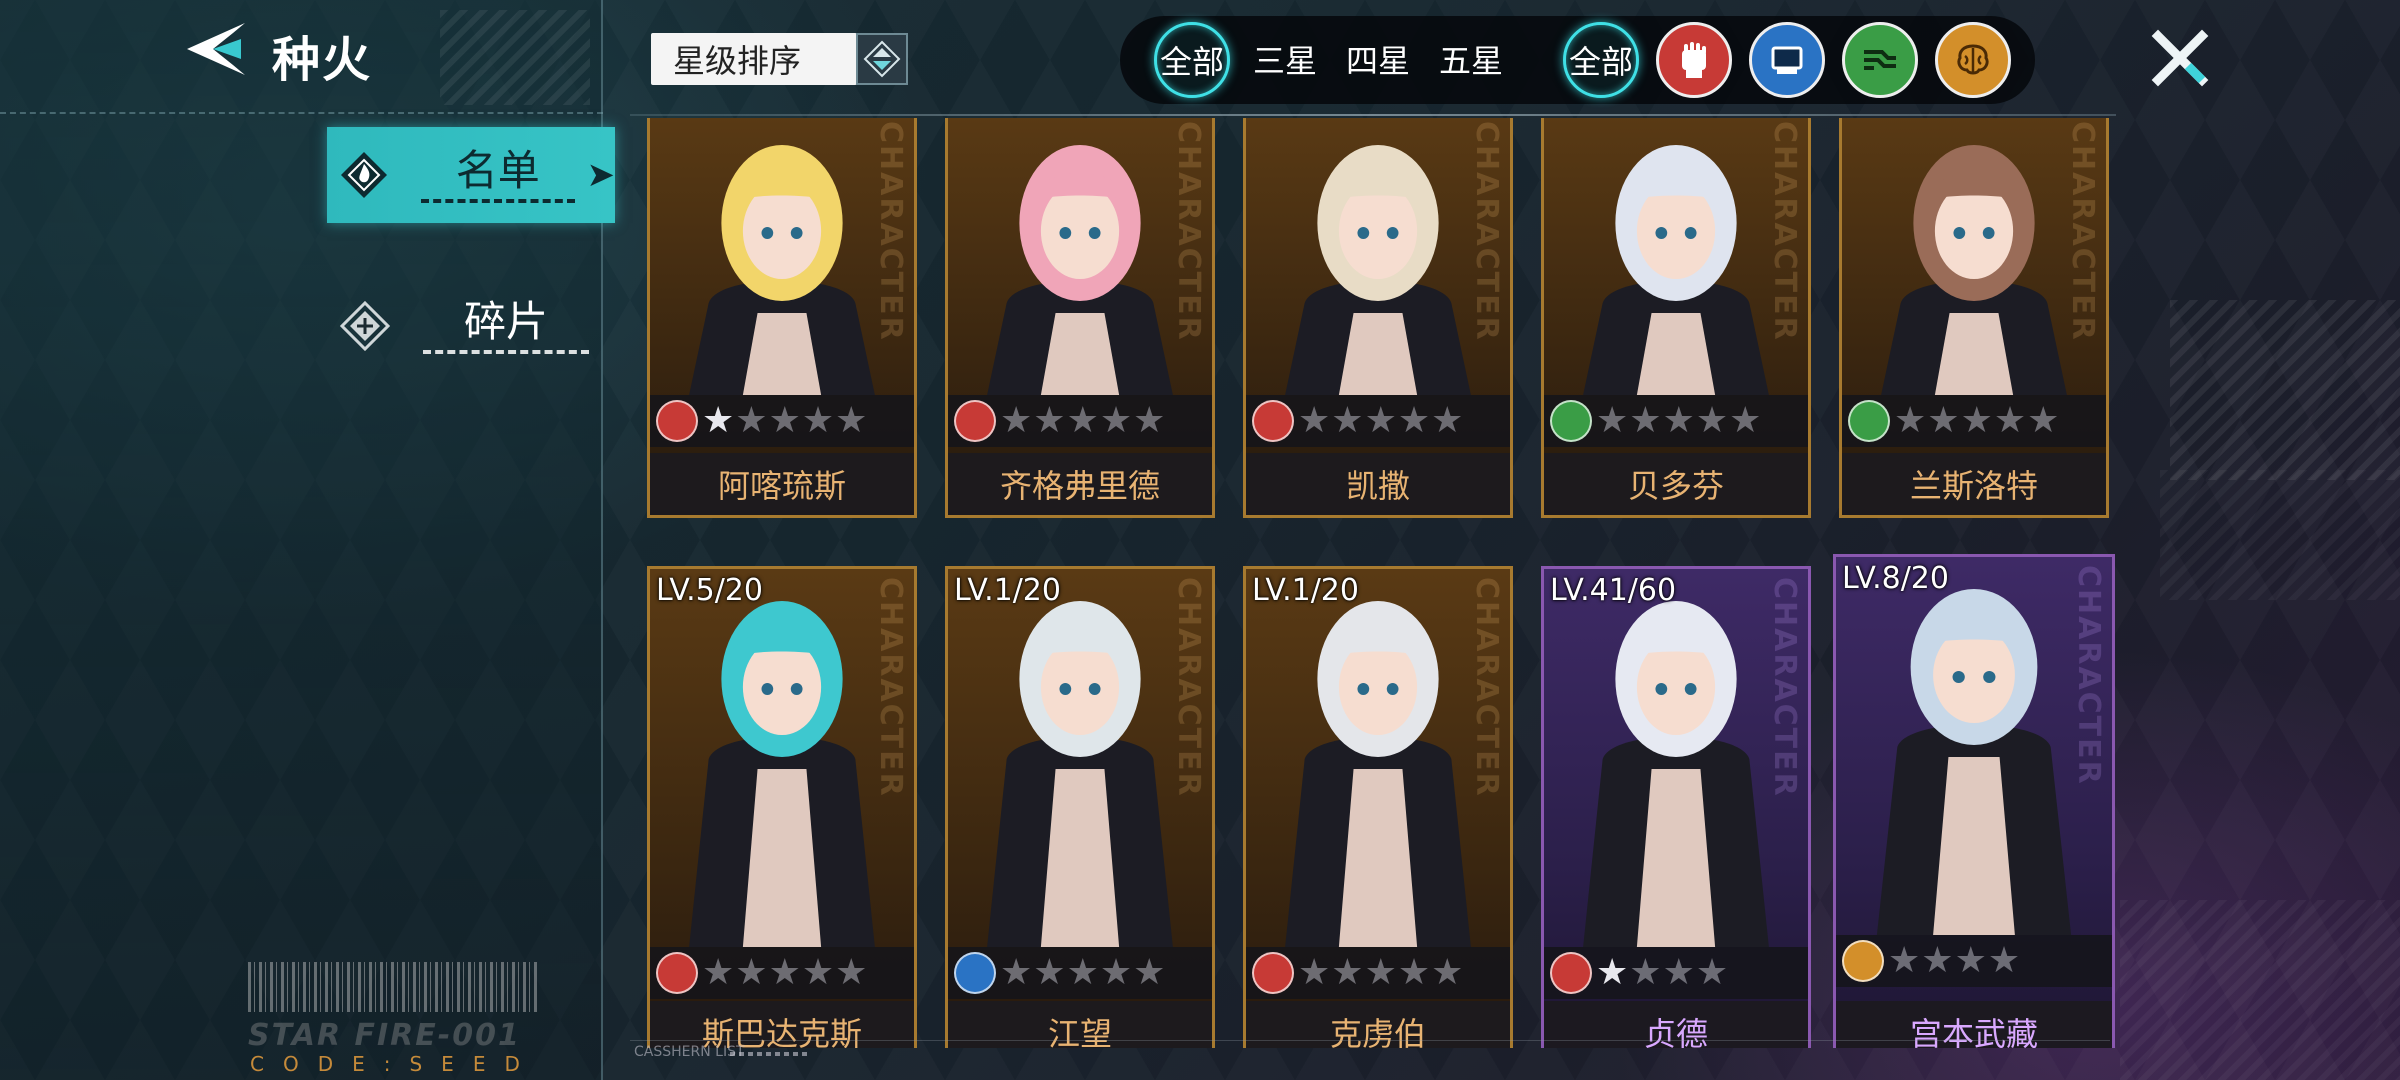 This screenshot has height=1080, width=2400. Describe the element at coordinates (754, 59) in the screenshot. I see `sort-dropdown: 星级排序` at that location.